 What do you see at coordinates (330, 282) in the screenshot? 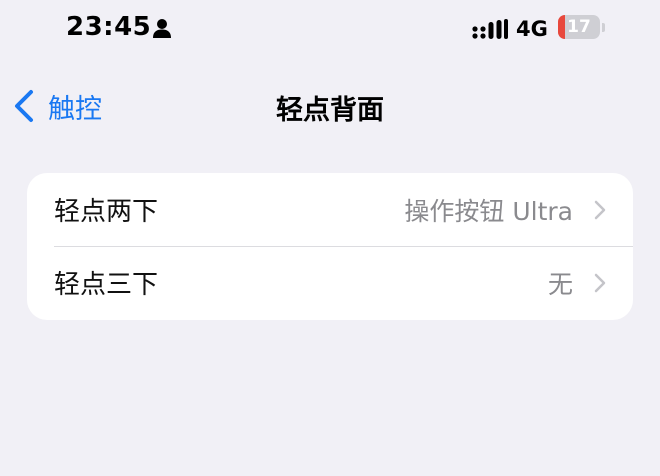
I see `row-triple-tap: 轻点三下 无` at bounding box center [330, 282].